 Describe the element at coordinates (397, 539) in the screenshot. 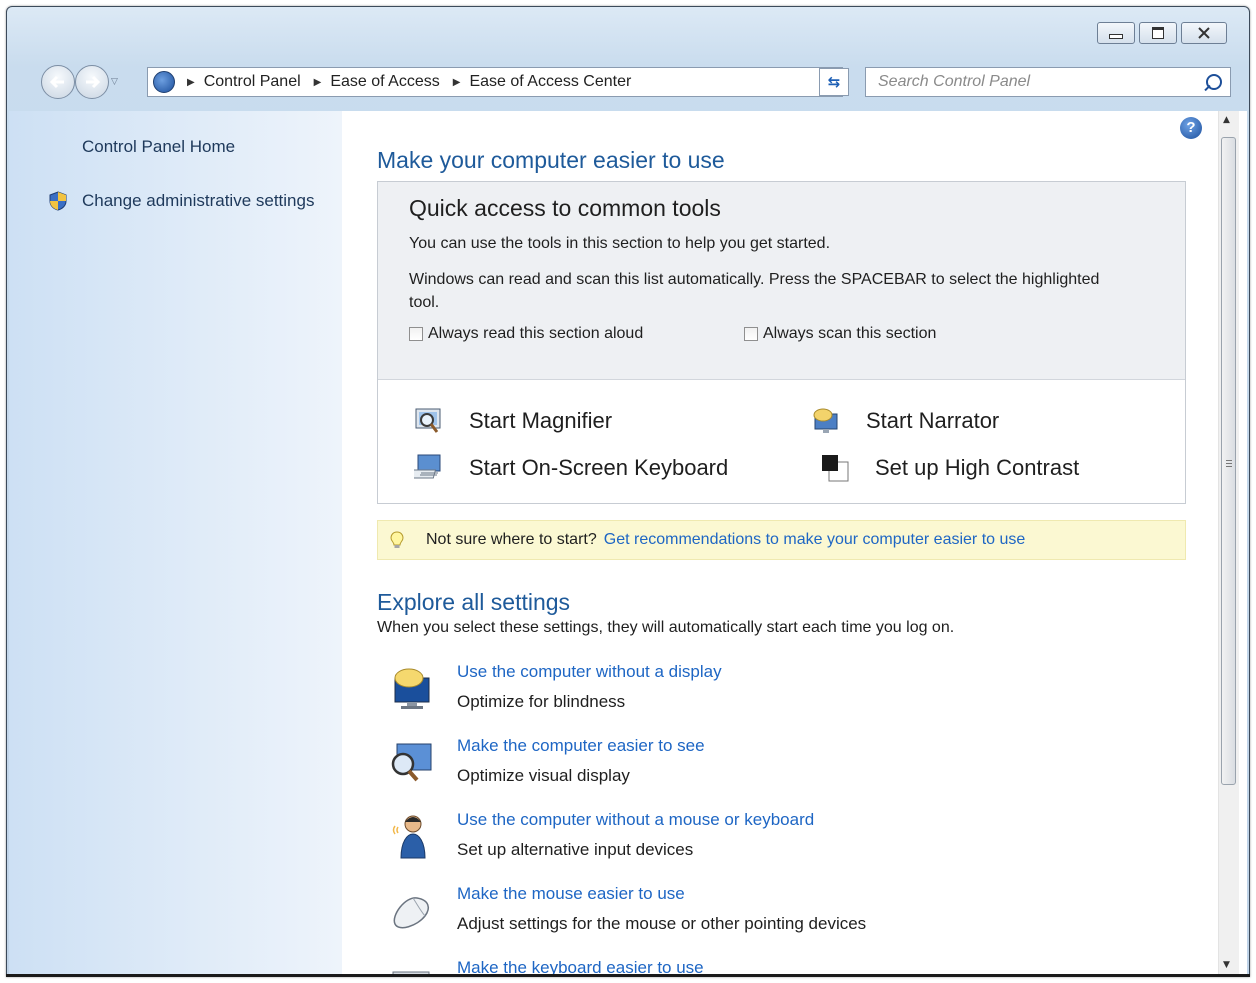

I see `lightbulb-icon` at that location.